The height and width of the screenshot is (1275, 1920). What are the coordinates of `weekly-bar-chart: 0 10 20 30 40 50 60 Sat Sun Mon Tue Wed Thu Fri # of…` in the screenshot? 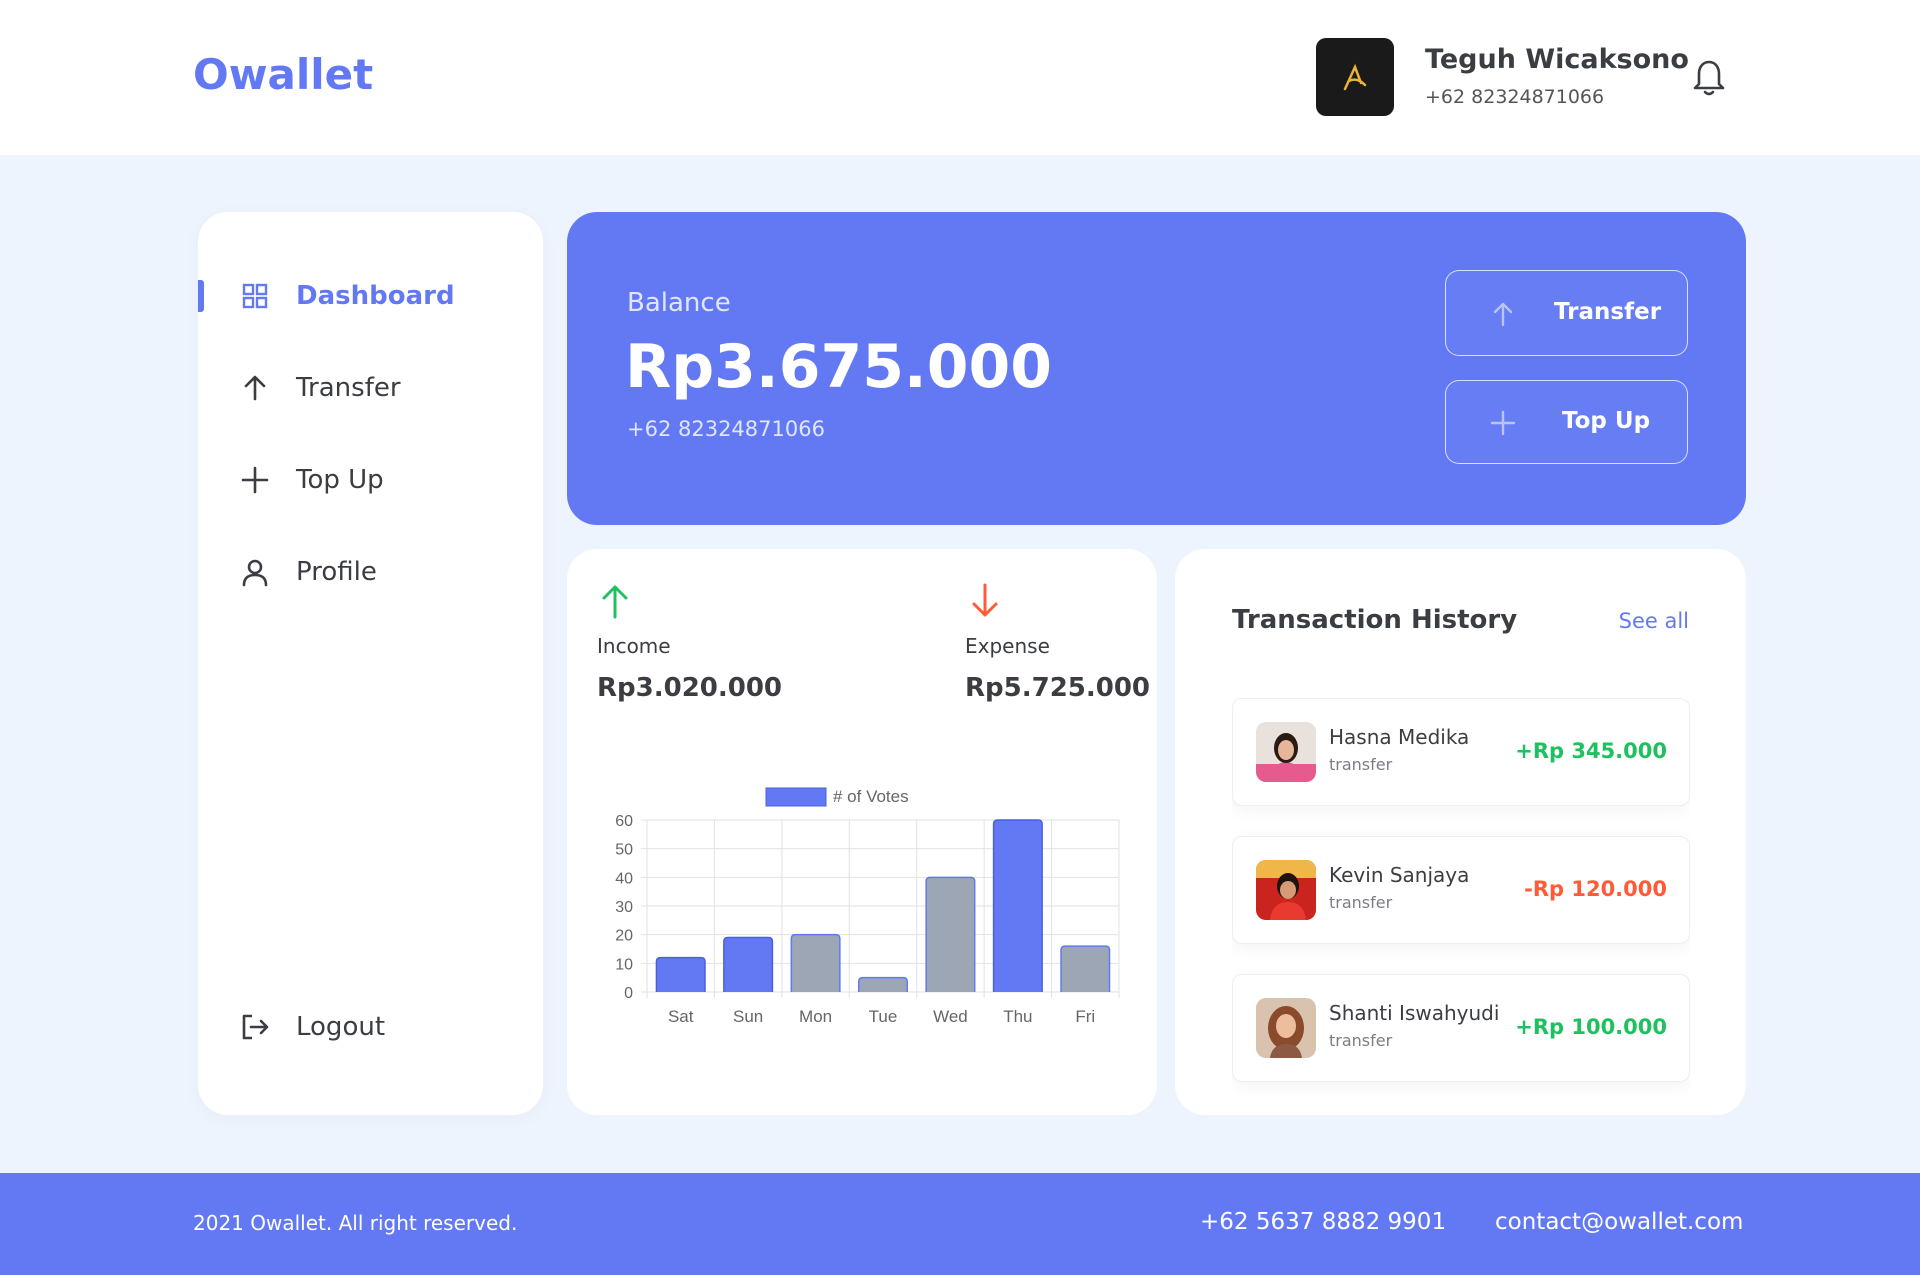 It's located at (867, 906).